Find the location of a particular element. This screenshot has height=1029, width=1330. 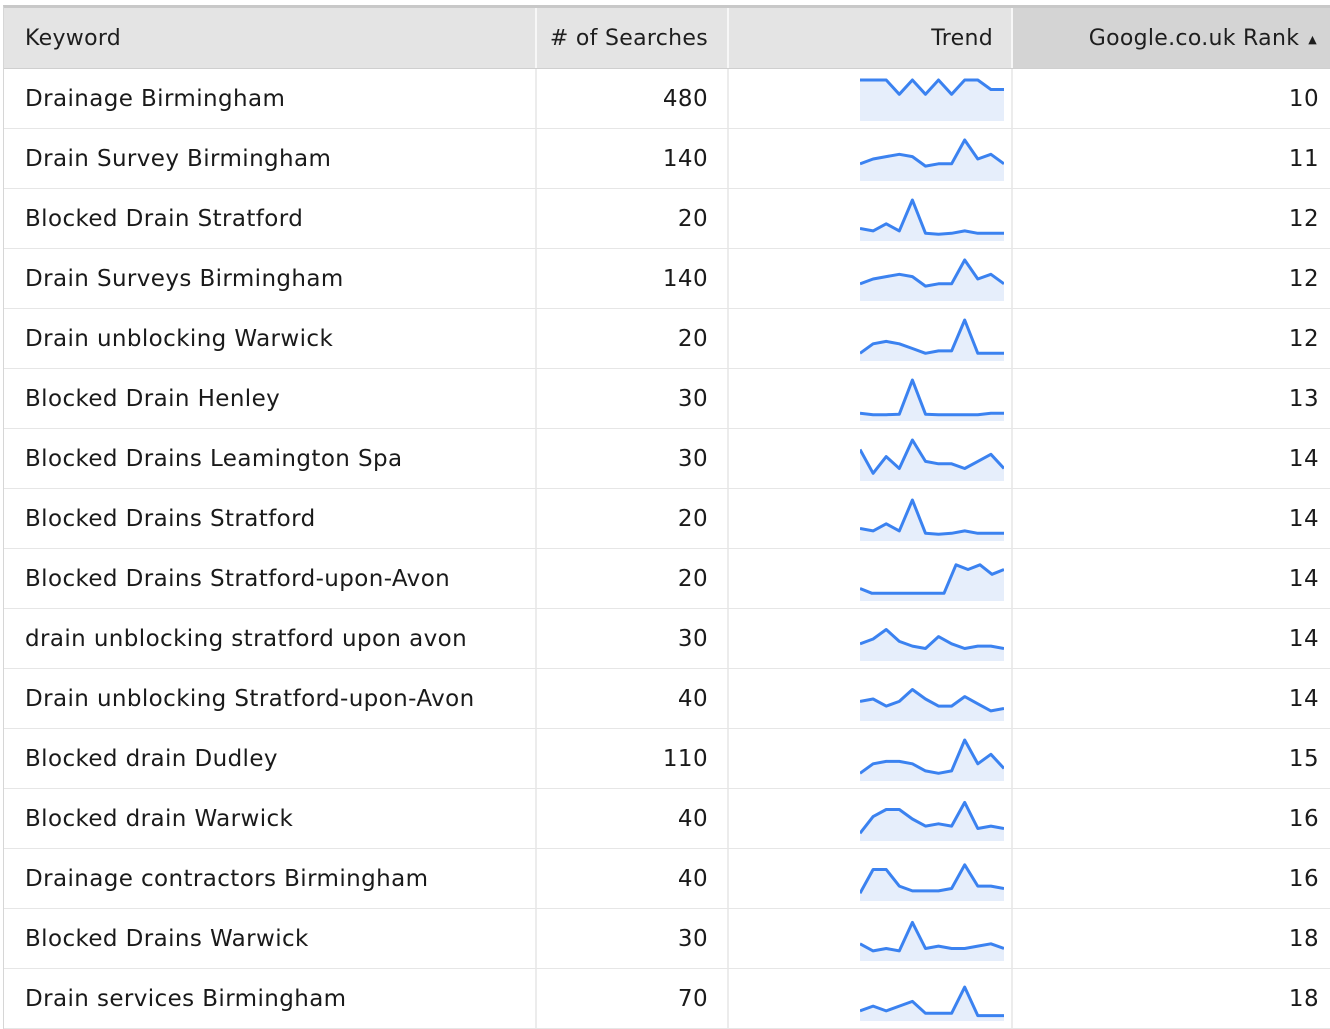

table-row: drain unblocking stratford upon avon 30 14 is located at coordinates (667, 639).